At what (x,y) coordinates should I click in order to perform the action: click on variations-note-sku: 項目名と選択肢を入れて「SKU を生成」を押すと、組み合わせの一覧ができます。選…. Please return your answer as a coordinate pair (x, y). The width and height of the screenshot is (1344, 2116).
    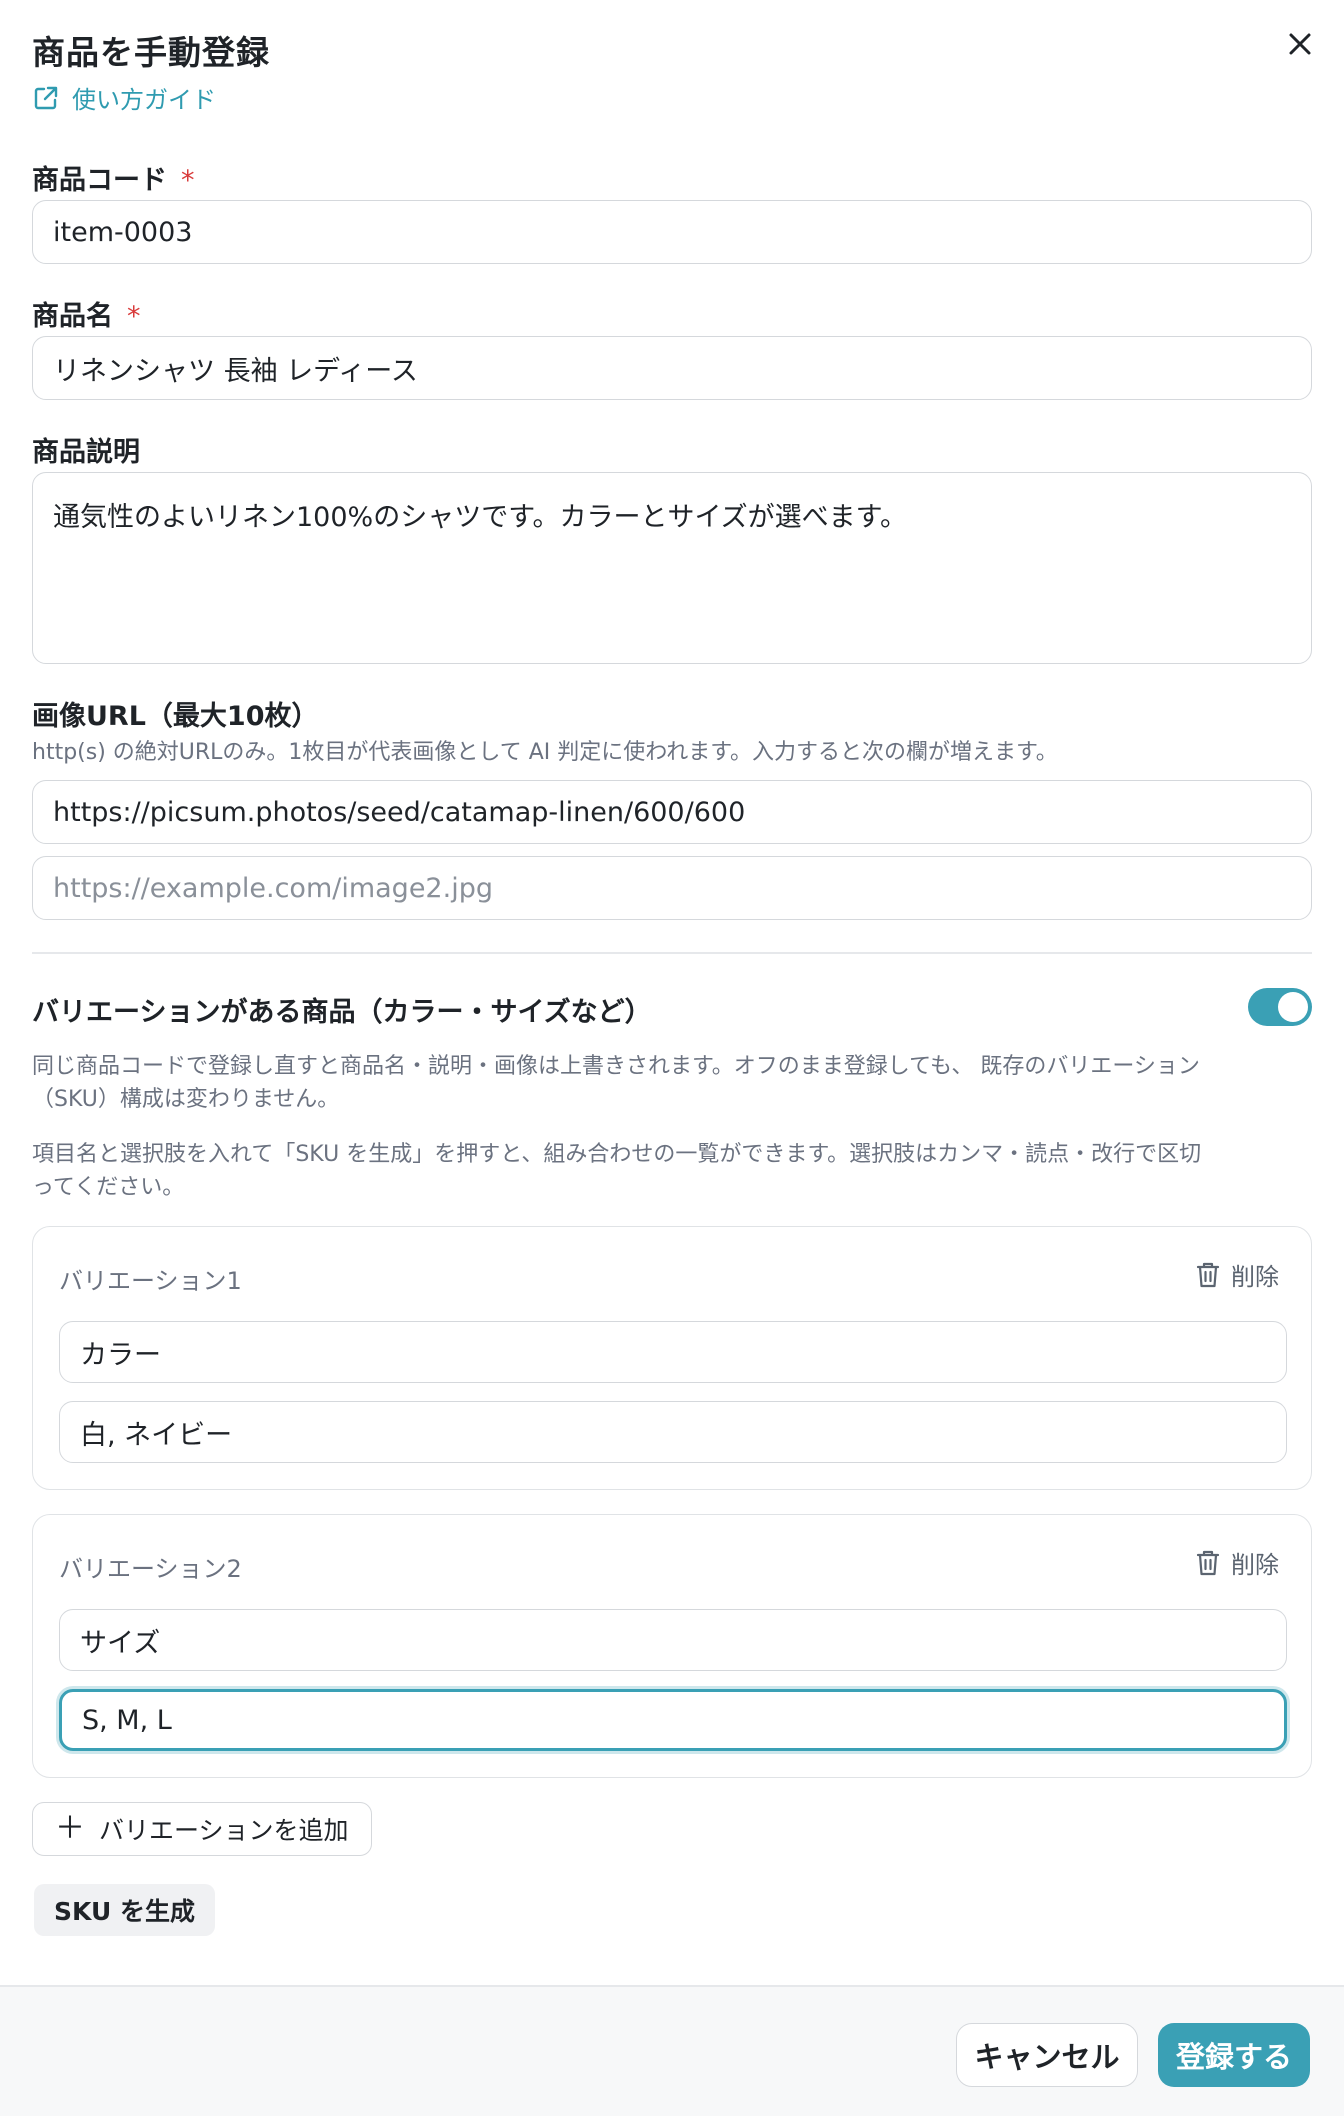
    Looking at the image, I should click on (617, 1171).